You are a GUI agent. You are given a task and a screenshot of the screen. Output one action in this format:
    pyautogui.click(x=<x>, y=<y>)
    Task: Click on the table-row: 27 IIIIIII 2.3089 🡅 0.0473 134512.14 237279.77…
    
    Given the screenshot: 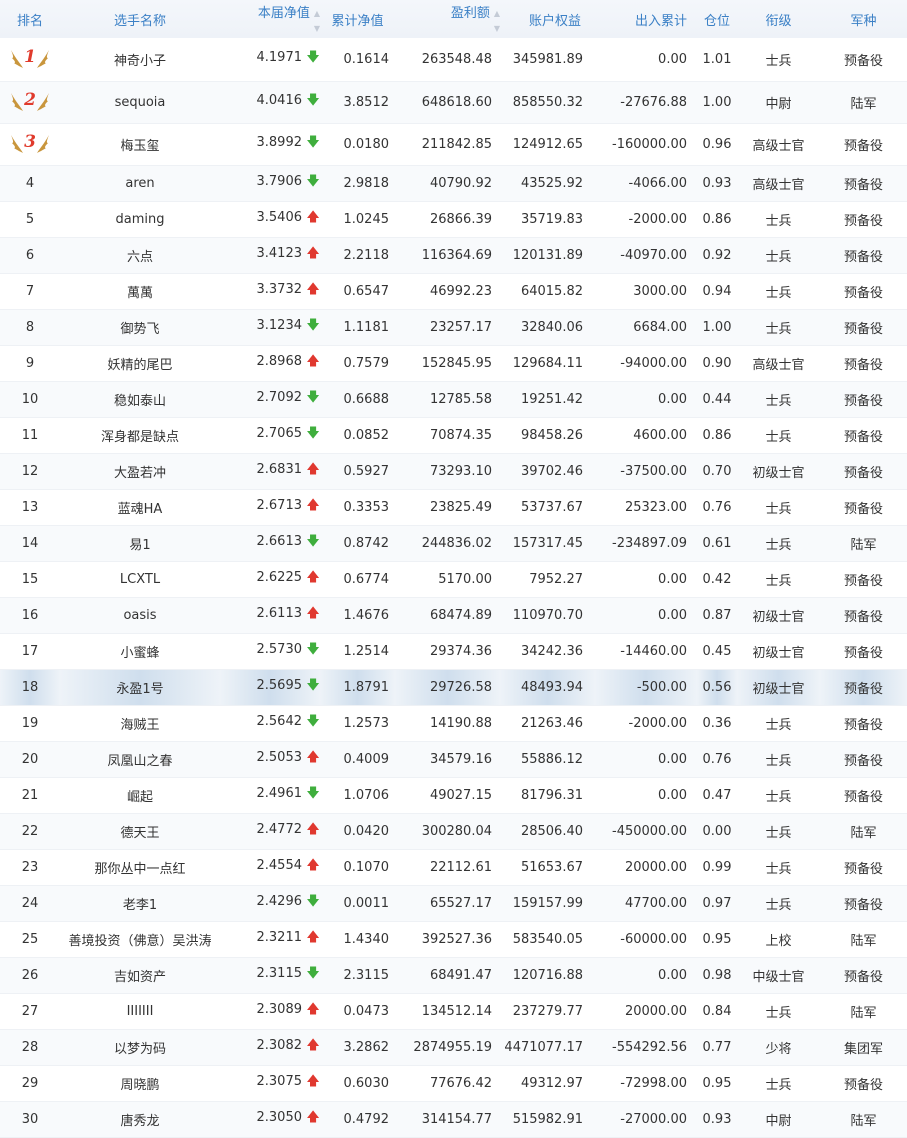 What is the action you would take?
    pyautogui.click(x=453, y=1011)
    